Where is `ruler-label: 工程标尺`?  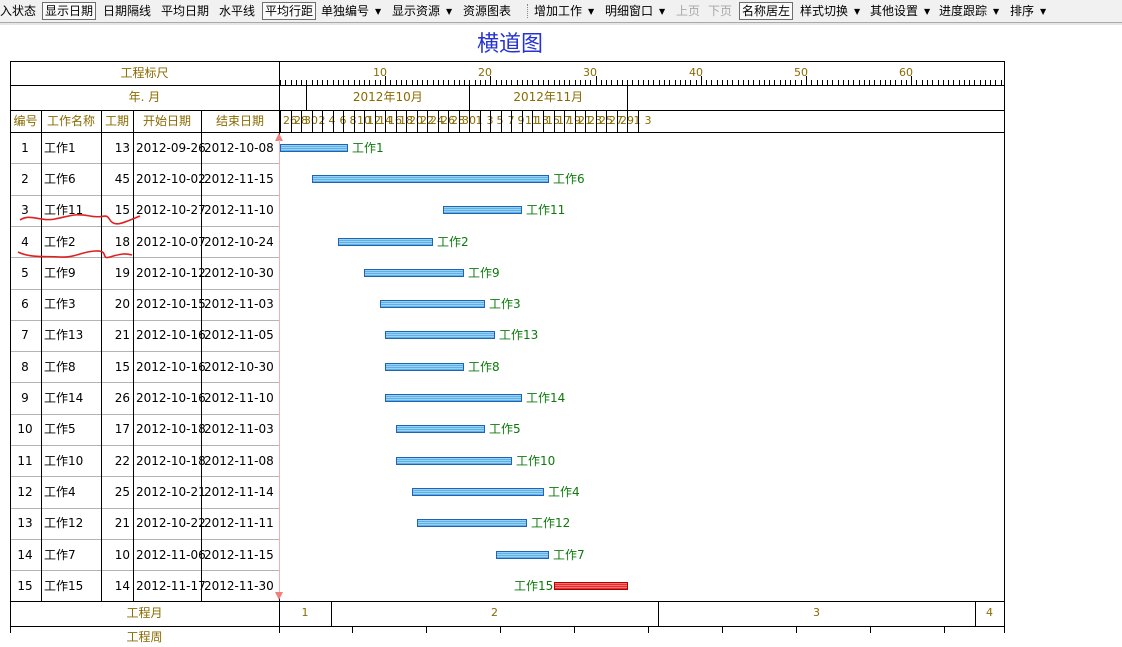
ruler-label: 工程标尺 is located at coordinates (144, 73).